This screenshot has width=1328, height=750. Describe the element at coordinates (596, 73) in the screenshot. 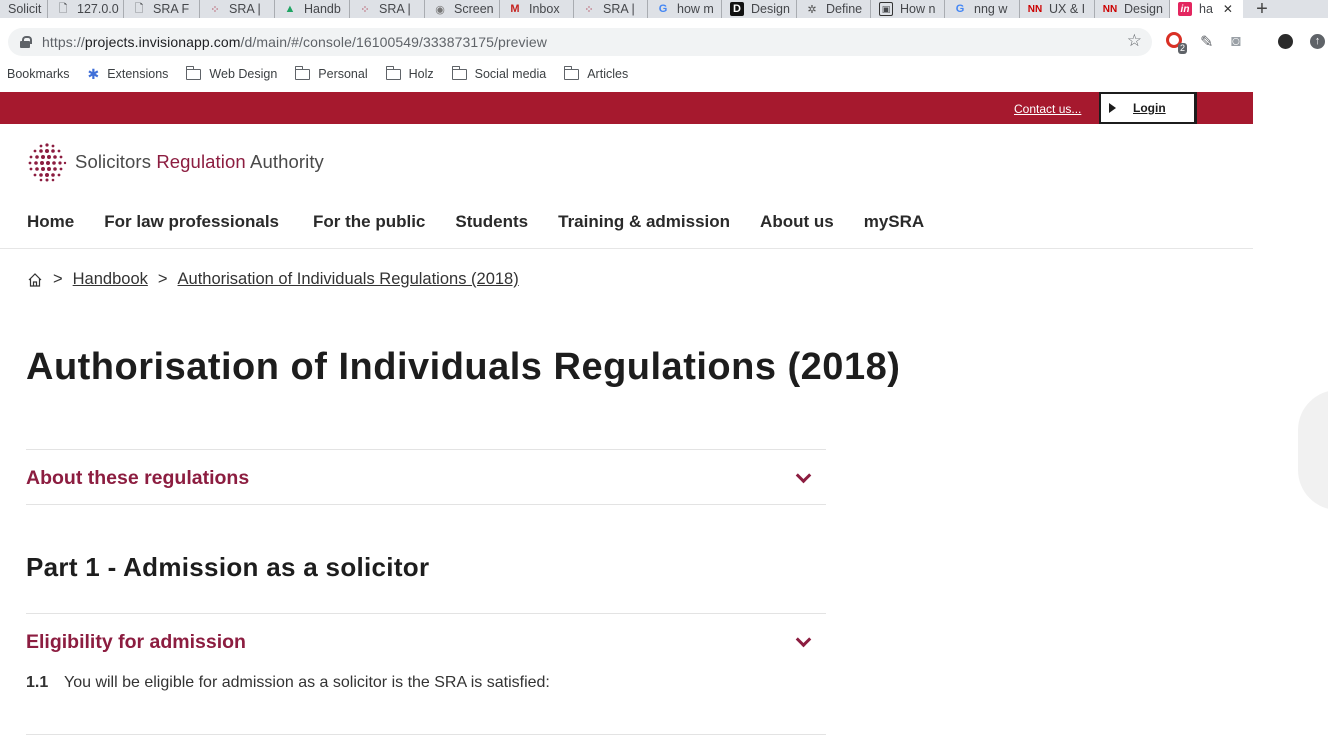

I see `bookmark-folder: Articles` at that location.